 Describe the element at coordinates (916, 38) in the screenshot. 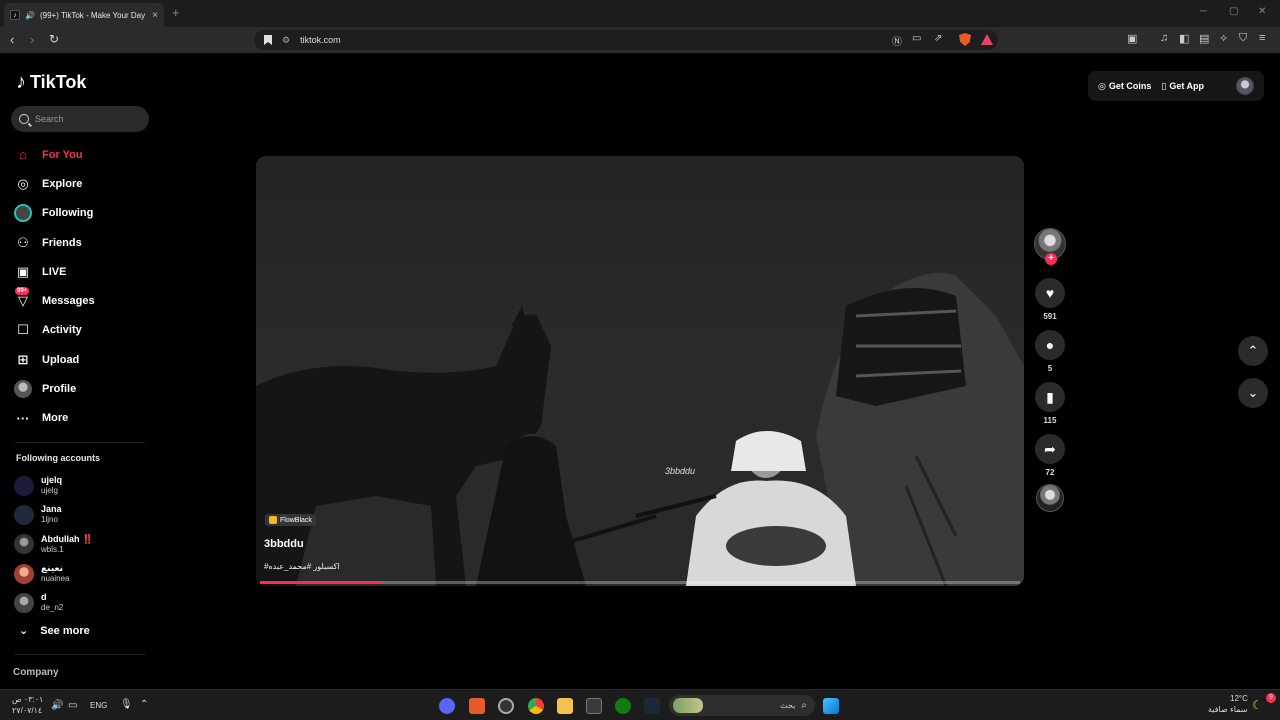

I see `cast-icon: ▭` at that location.